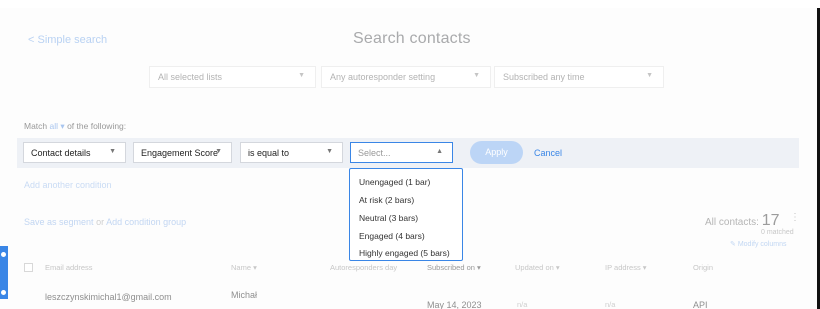 This screenshot has height=309, width=820. What do you see at coordinates (700, 304) in the screenshot?
I see `row-origin: API` at bounding box center [700, 304].